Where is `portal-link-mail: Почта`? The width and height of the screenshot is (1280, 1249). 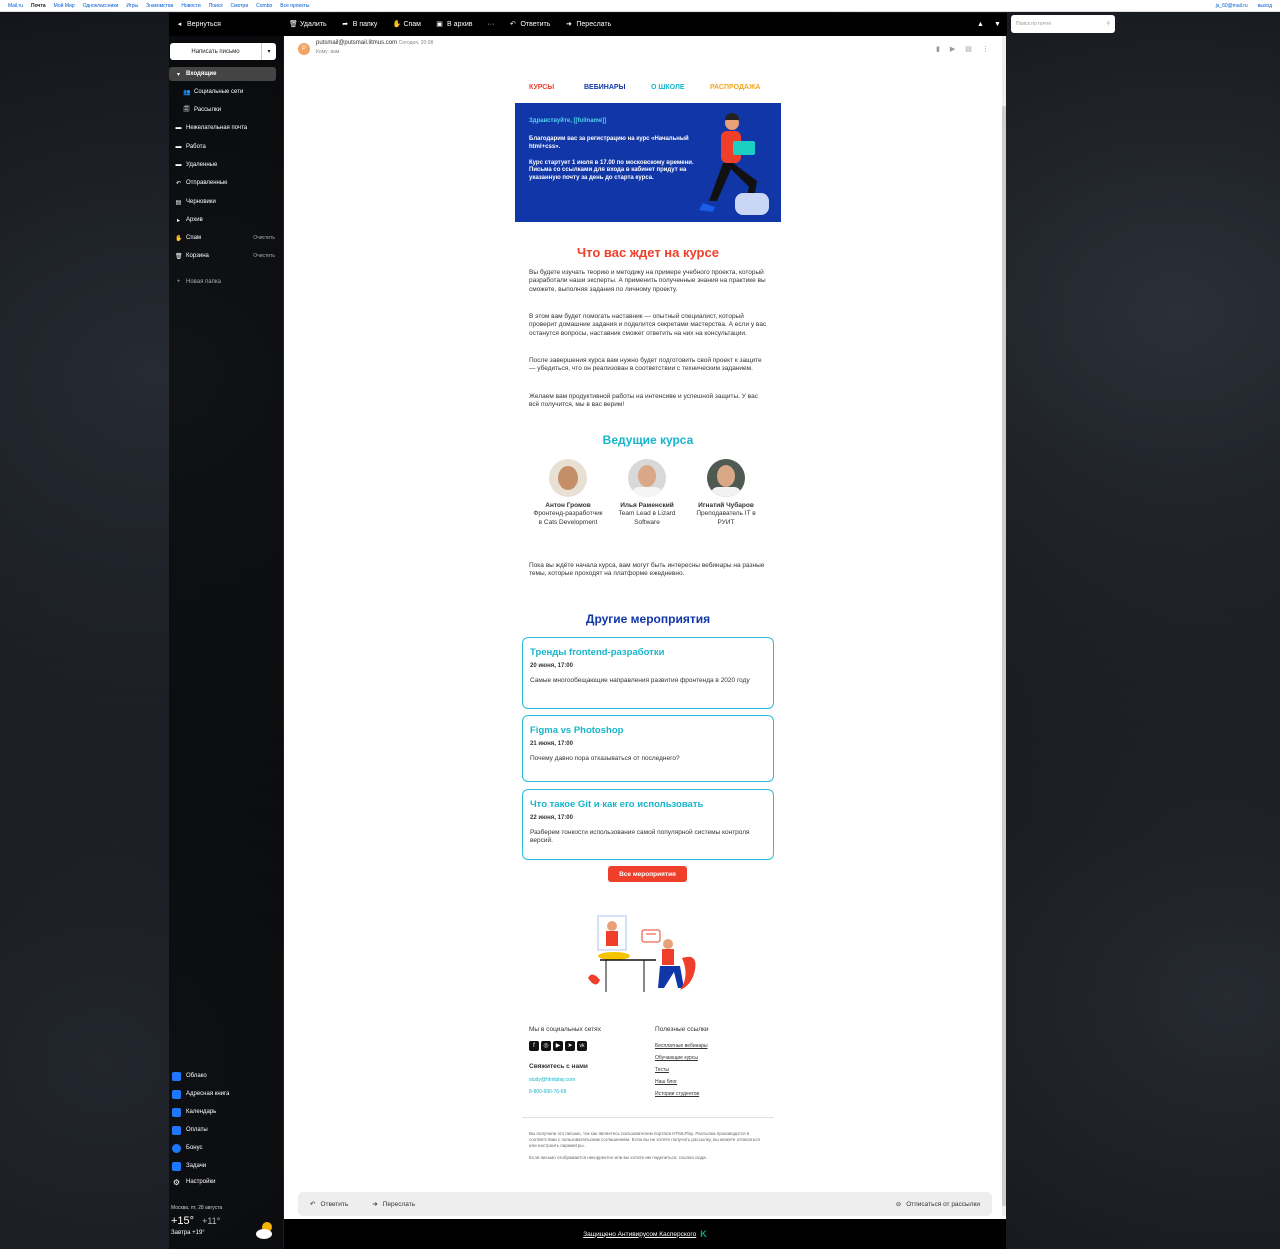
portal-link-mail: Почта is located at coordinates (38, 6).